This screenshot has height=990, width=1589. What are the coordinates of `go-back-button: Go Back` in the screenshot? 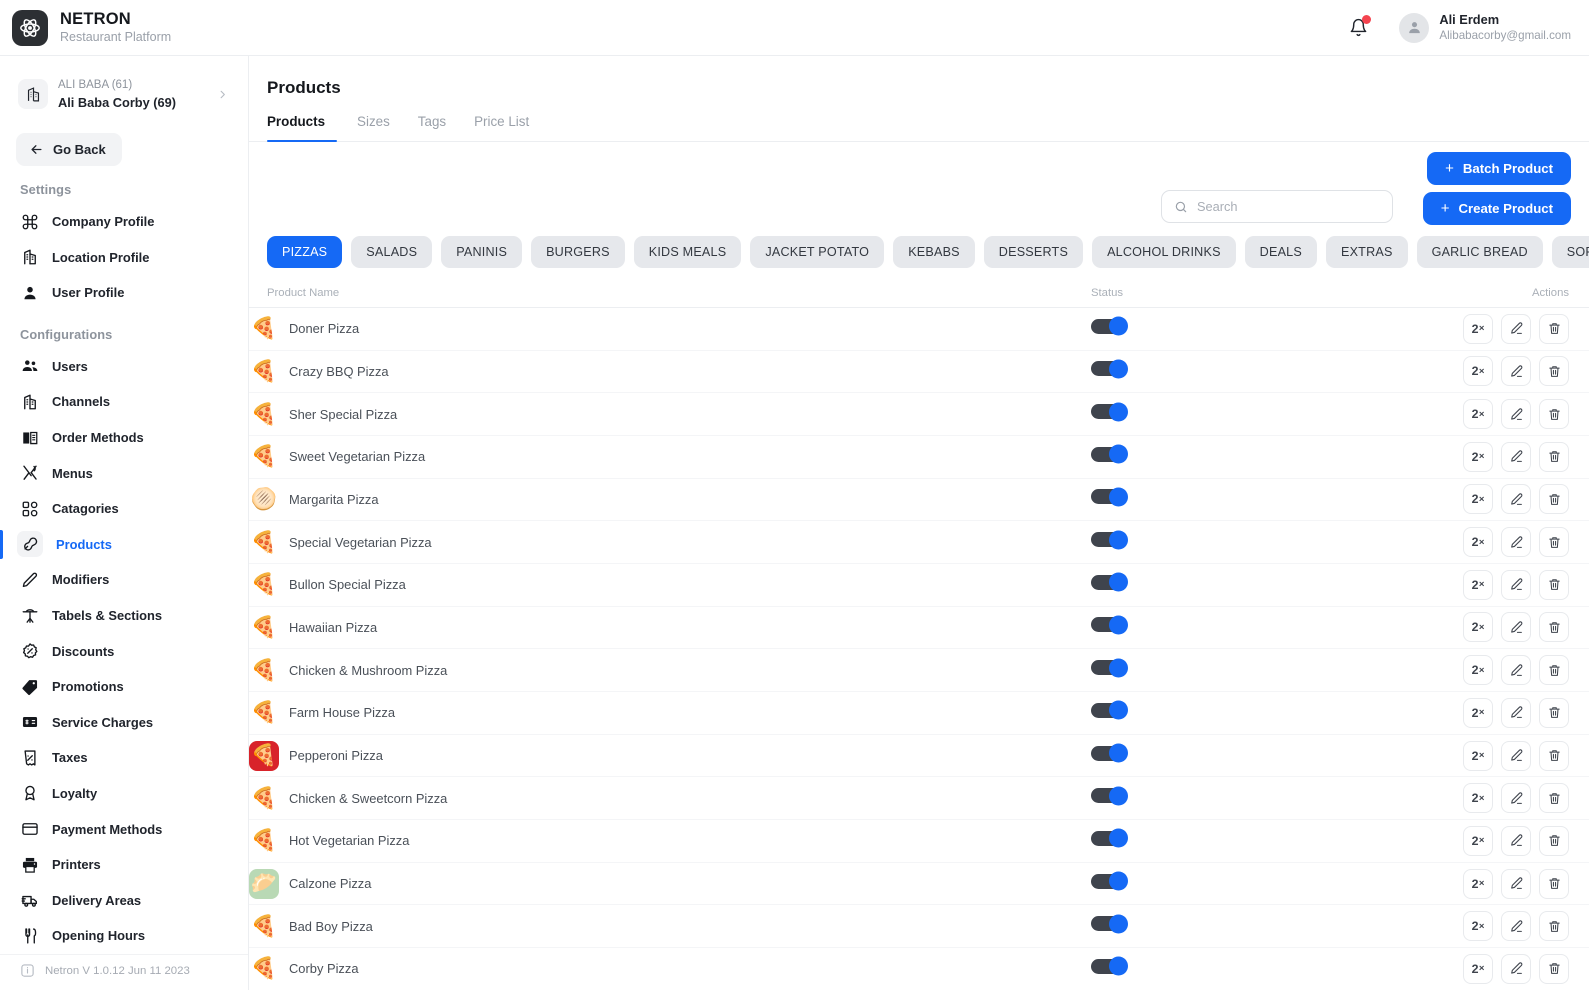 It's located at (69, 149).